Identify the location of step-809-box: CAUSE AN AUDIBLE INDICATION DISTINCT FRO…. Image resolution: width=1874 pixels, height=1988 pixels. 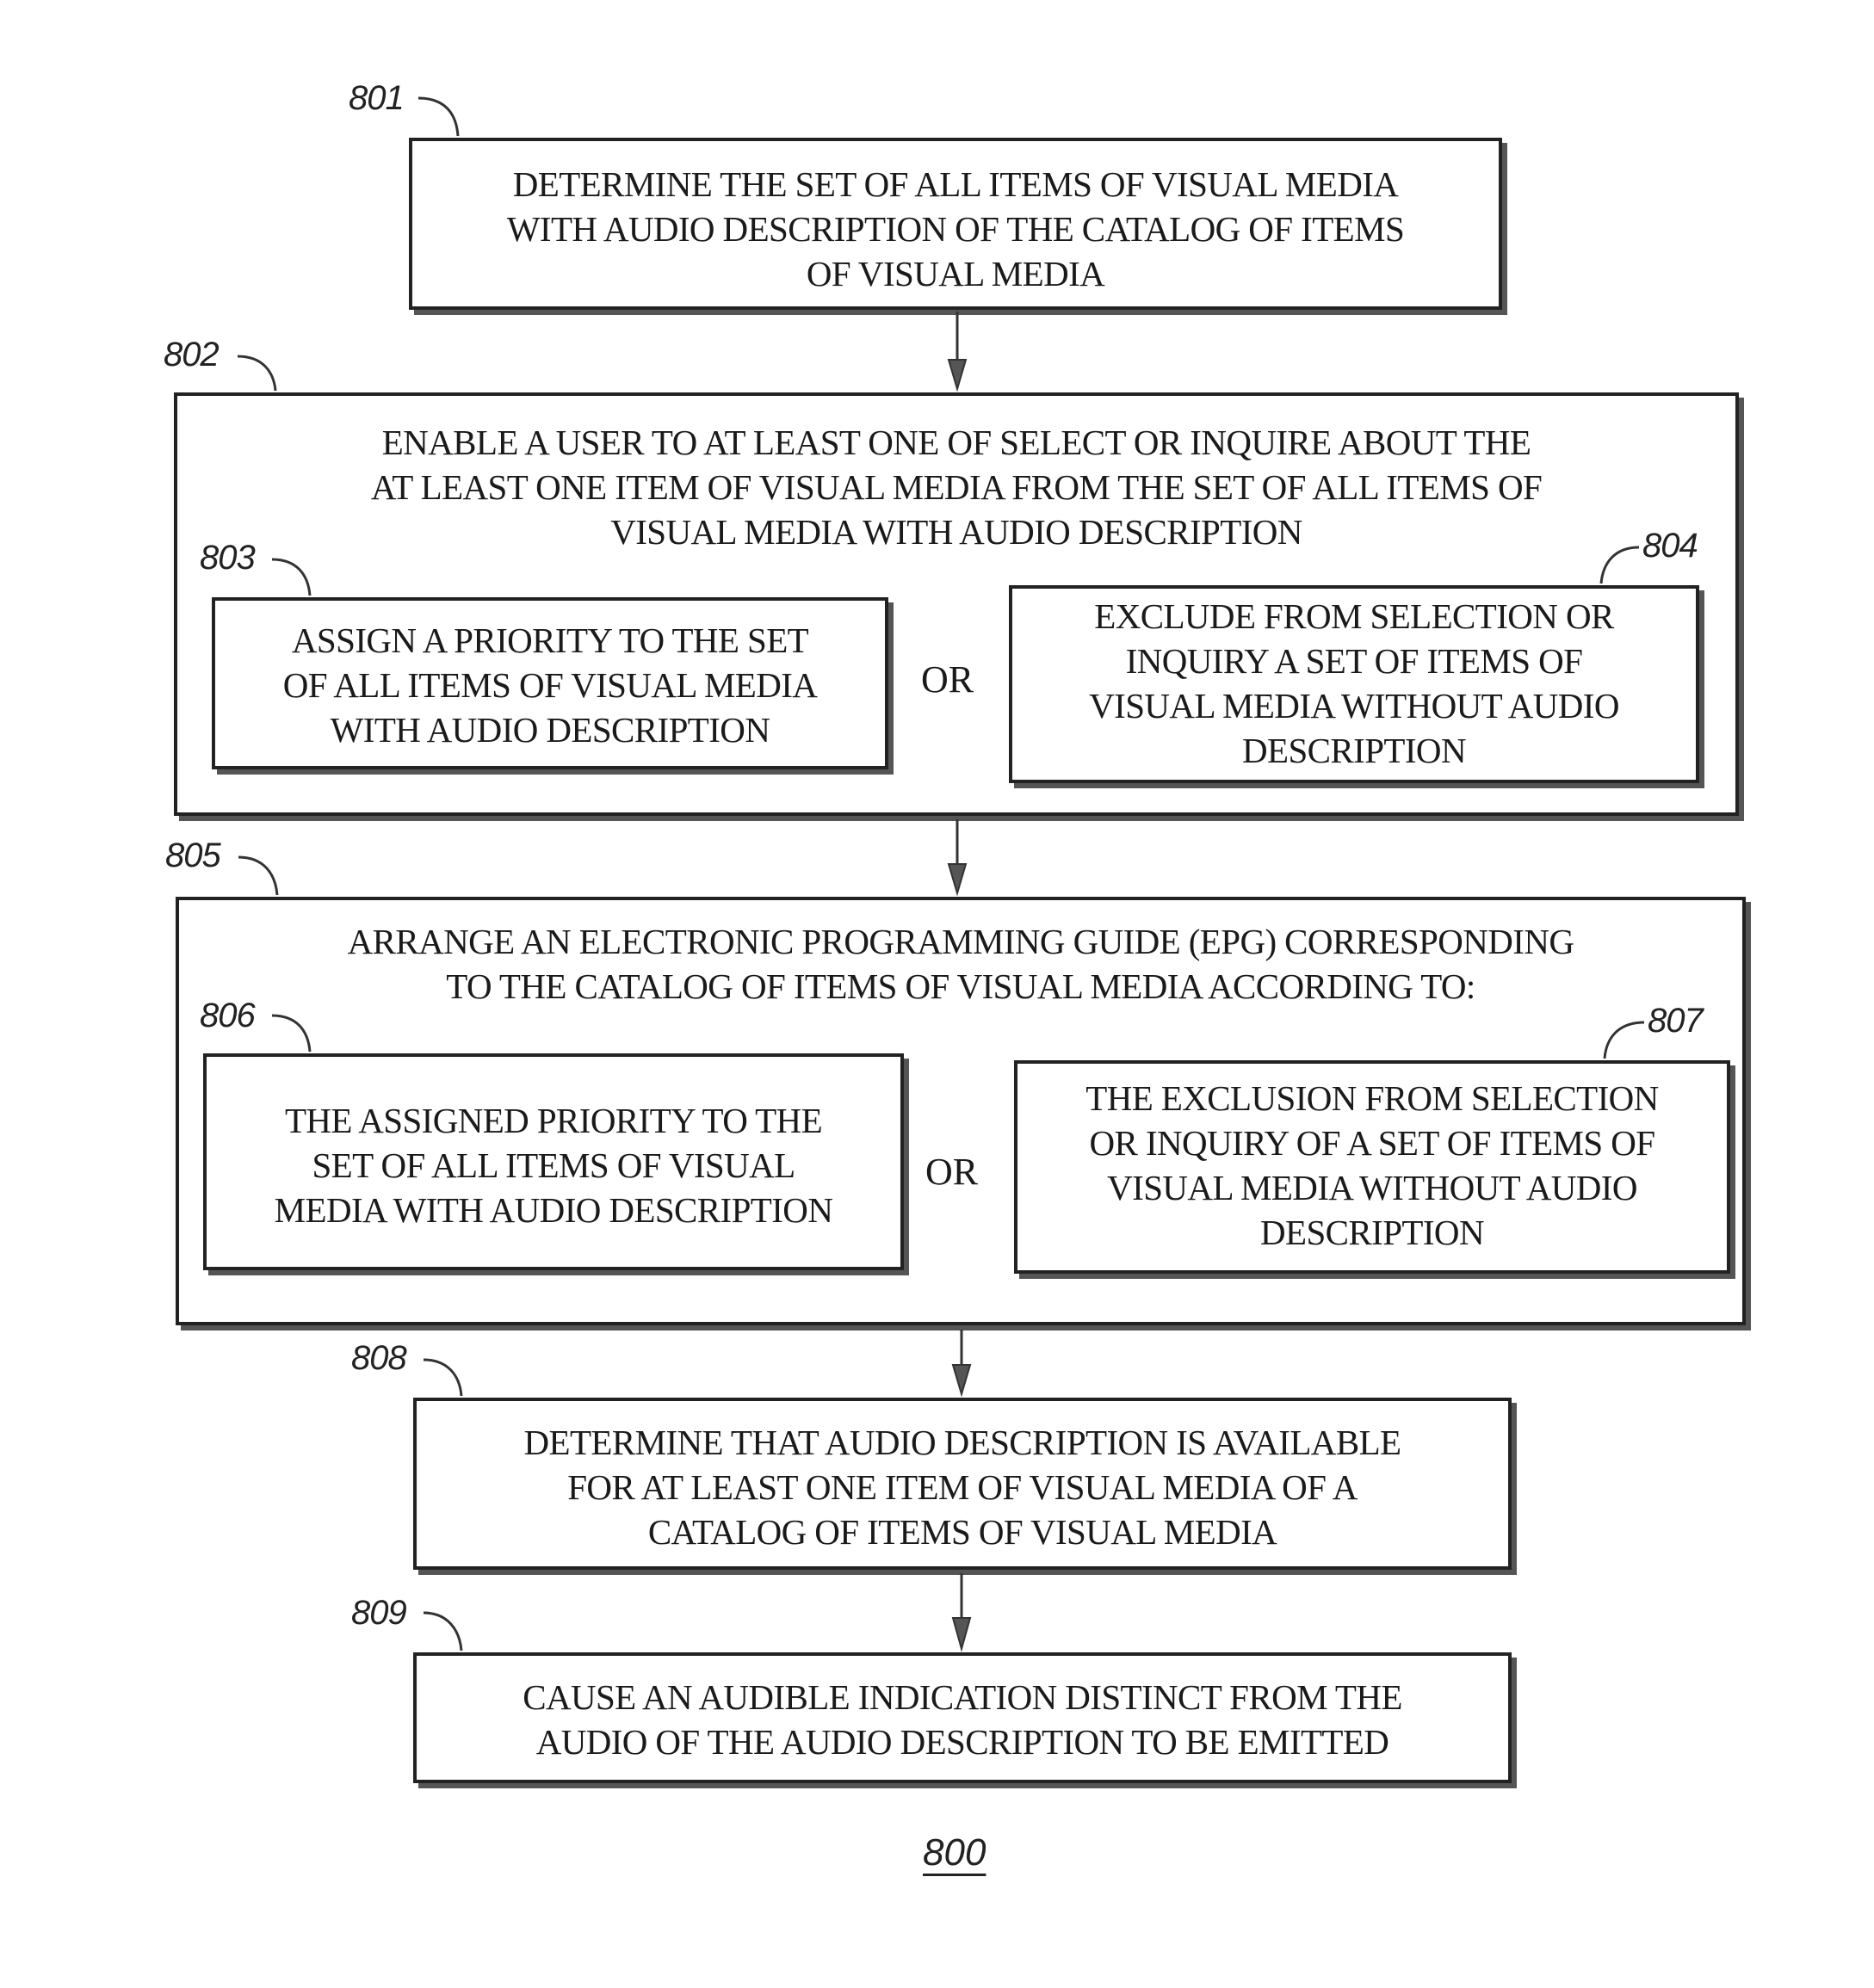
(962, 1717).